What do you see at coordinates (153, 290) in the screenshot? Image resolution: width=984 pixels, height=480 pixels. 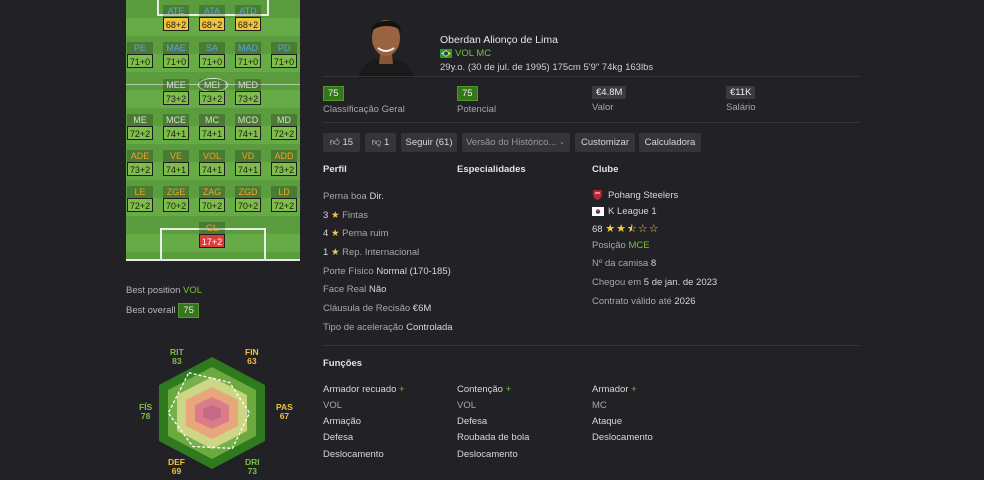 I see `best-position-label: Best position` at bounding box center [153, 290].